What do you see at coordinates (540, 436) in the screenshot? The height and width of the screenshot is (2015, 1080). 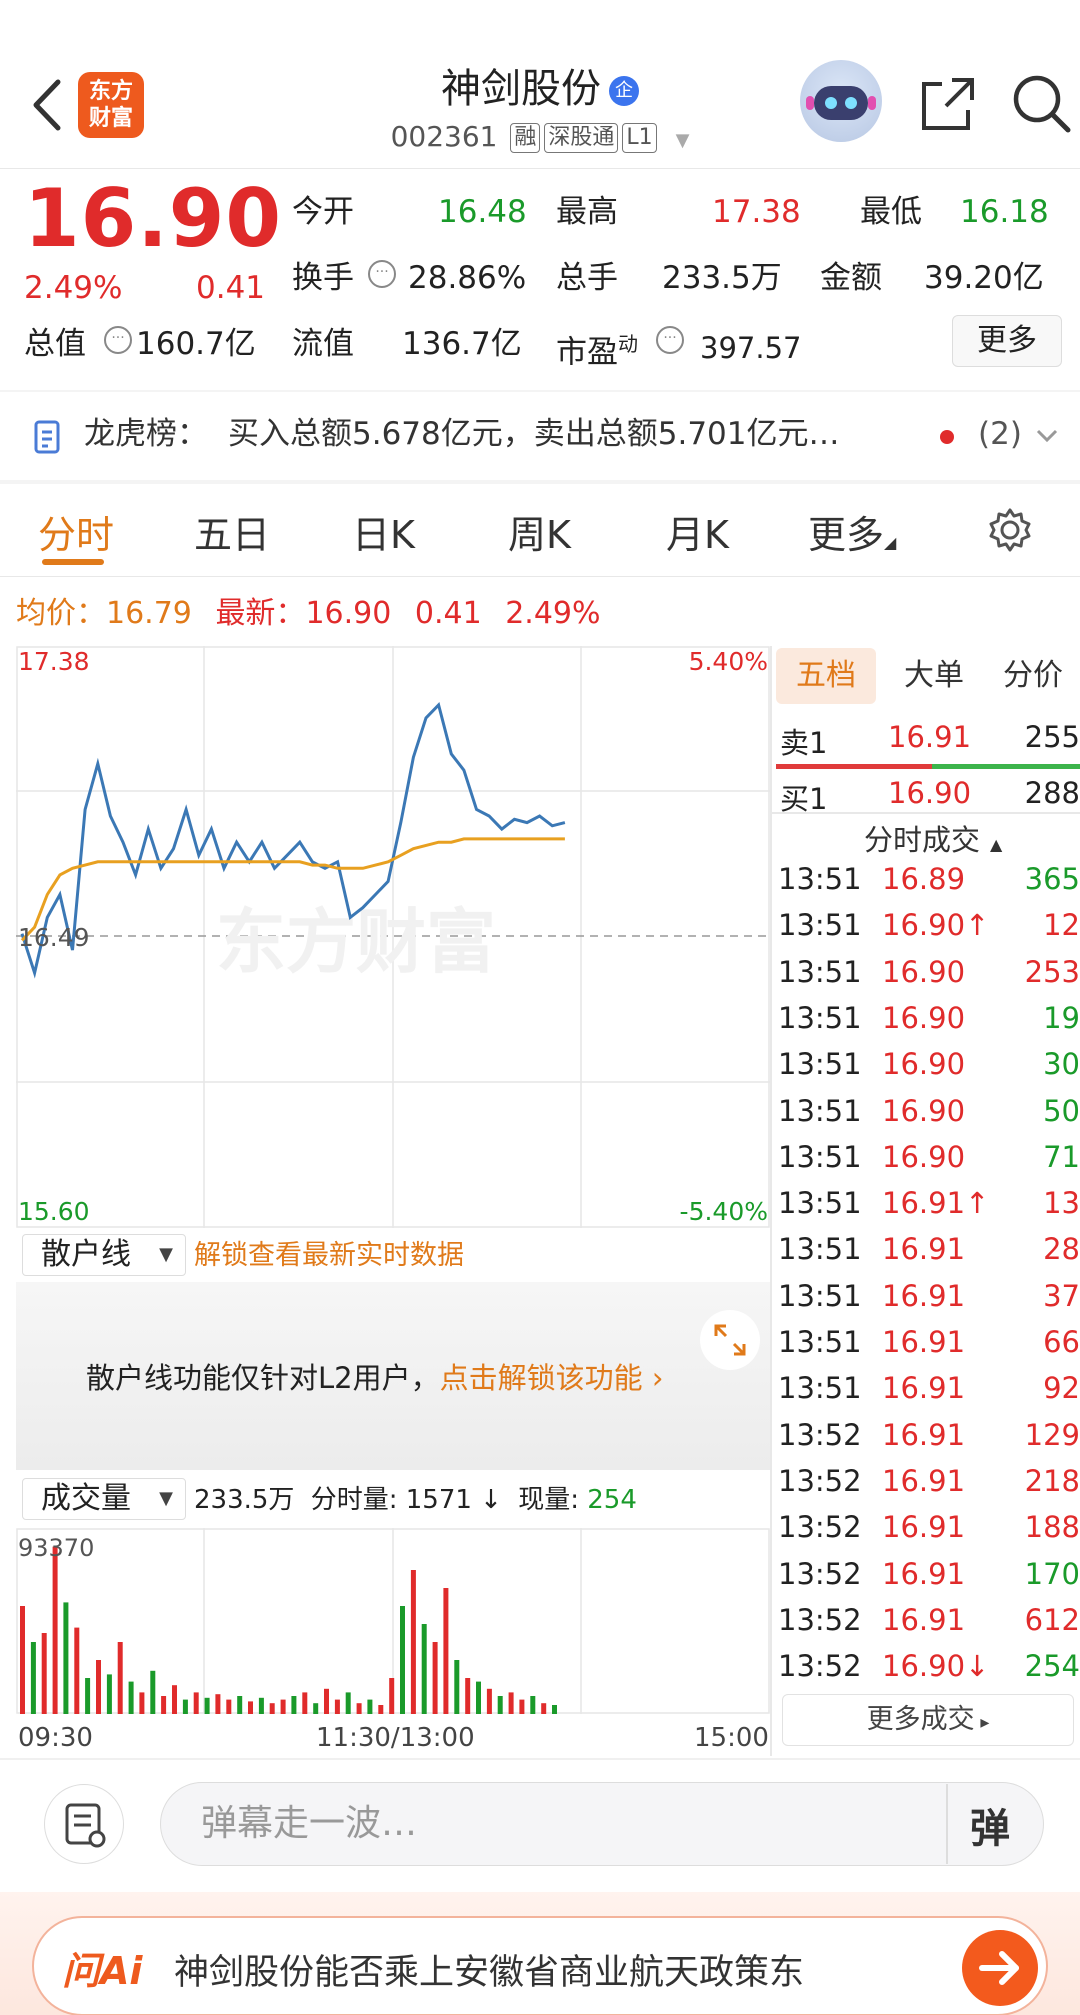 I see `dragon-tiger-list-bar: 龙虎榜： 买入总额5.678亿元，卖出总额5.701亿元… (2)` at bounding box center [540, 436].